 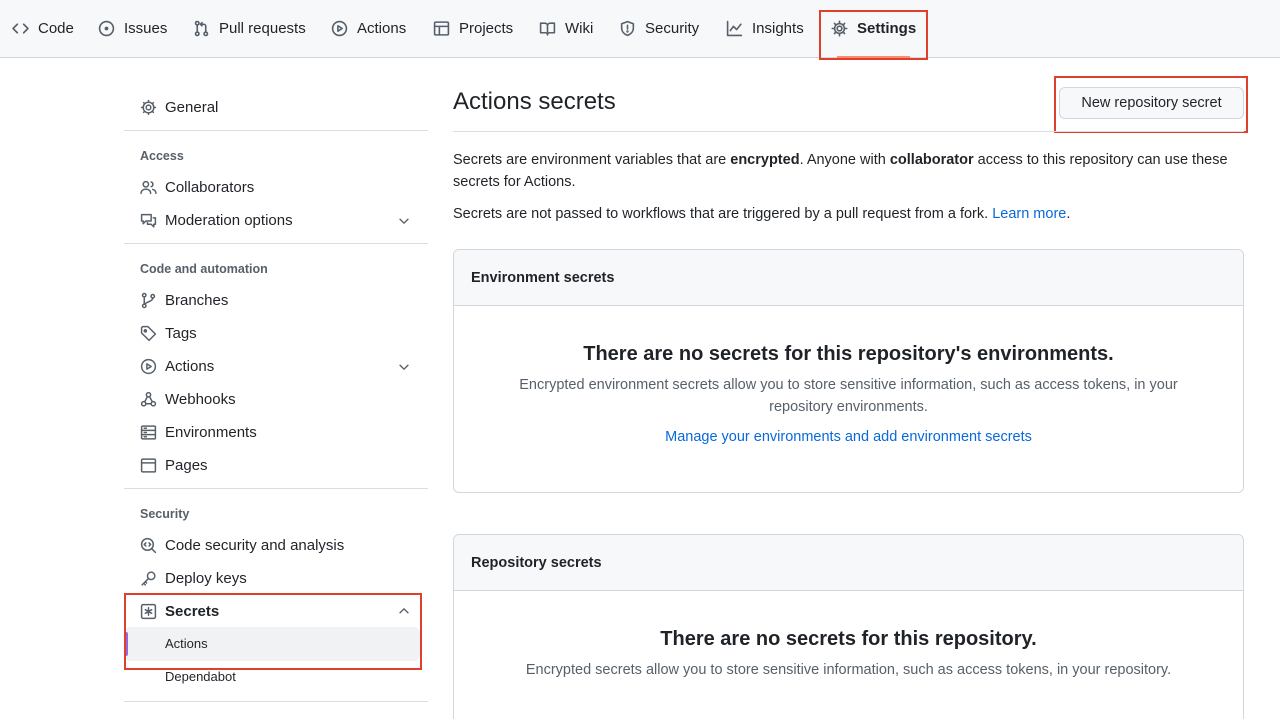 I want to click on tab-settings-label: Settings, so click(x=887, y=28).